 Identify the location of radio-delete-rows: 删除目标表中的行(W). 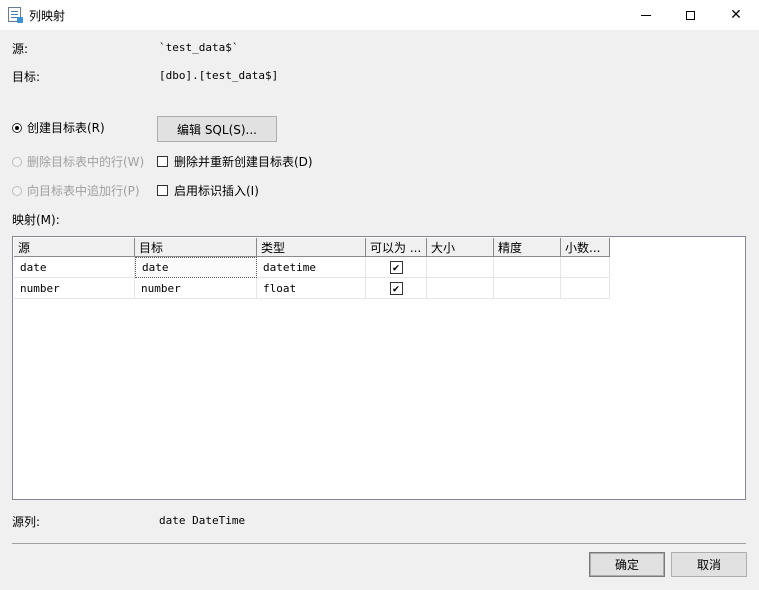
(78, 161).